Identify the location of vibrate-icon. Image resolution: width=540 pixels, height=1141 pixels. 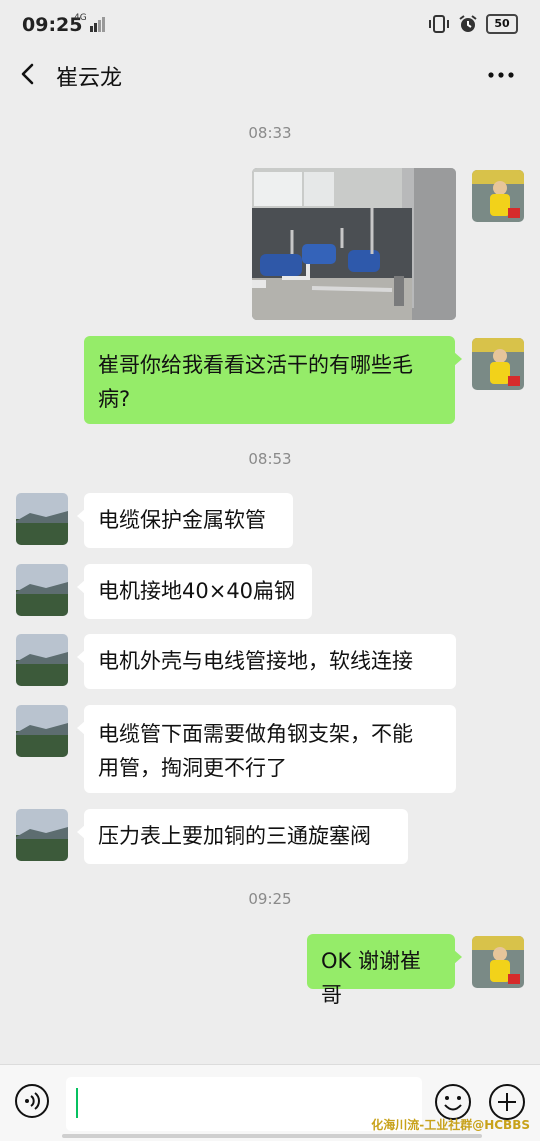
(439, 24).